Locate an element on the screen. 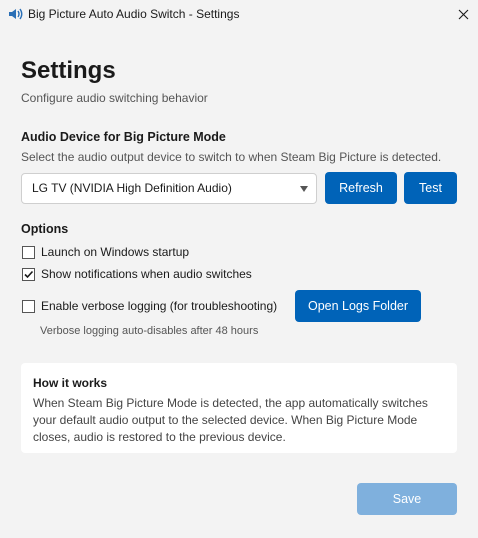 The image size is (478, 538). refresh-button: Refresh is located at coordinates (361, 188).